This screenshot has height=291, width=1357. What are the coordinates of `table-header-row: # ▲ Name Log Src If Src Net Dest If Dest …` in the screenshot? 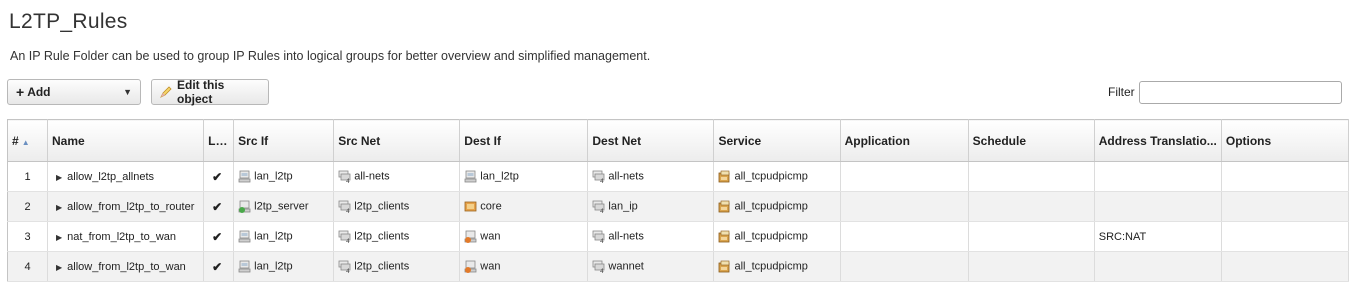 It's located at (678, 140).